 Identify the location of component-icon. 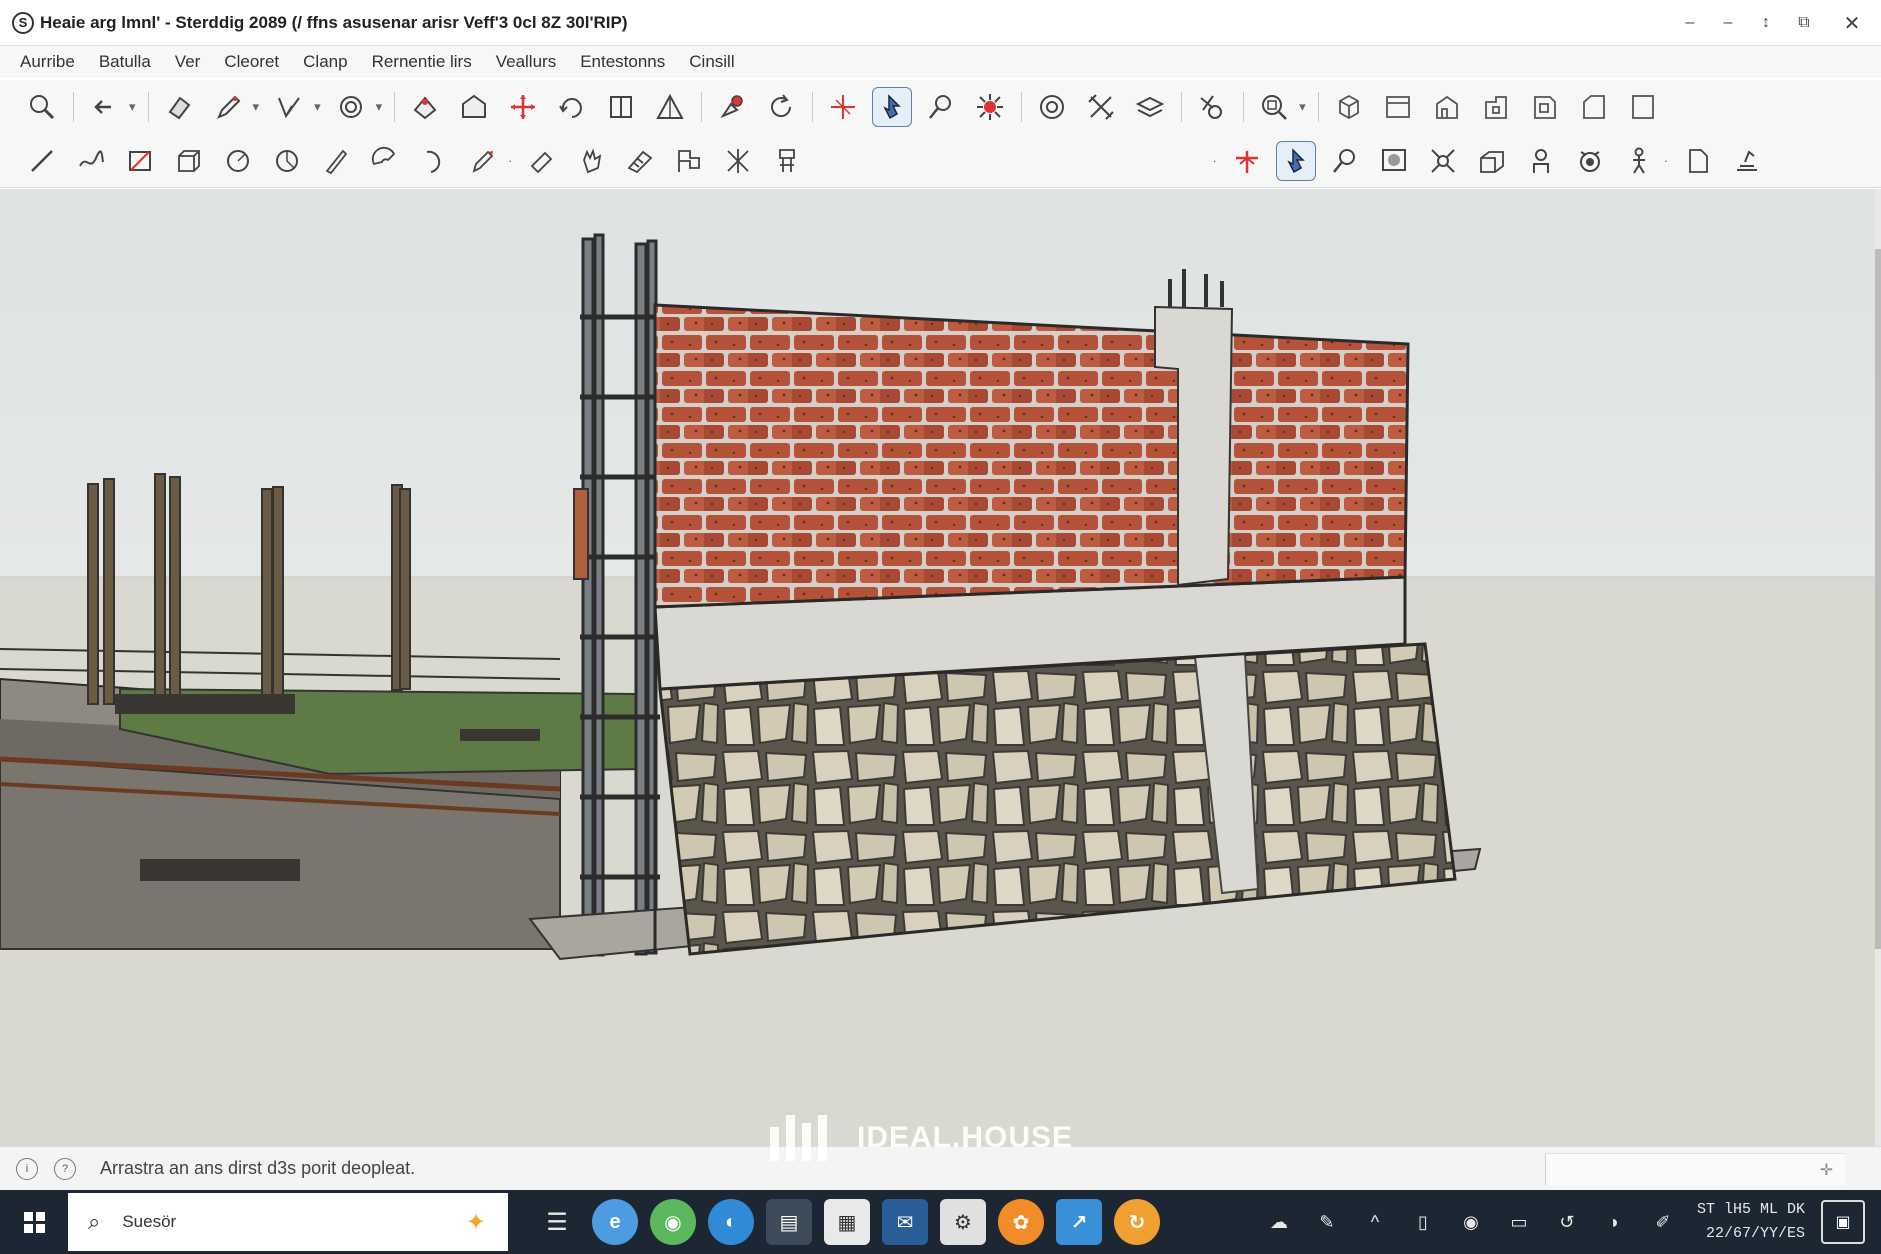
(1492, 161).